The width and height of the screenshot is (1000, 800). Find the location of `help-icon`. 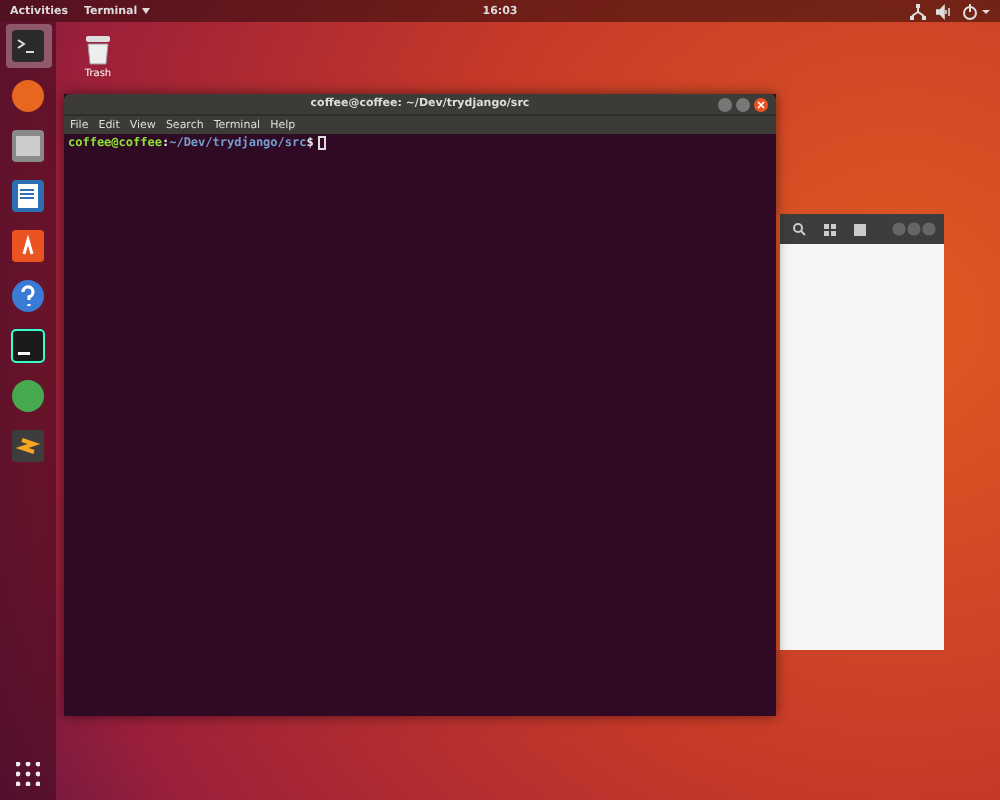

help-icon is located at coordinates (28, 296).